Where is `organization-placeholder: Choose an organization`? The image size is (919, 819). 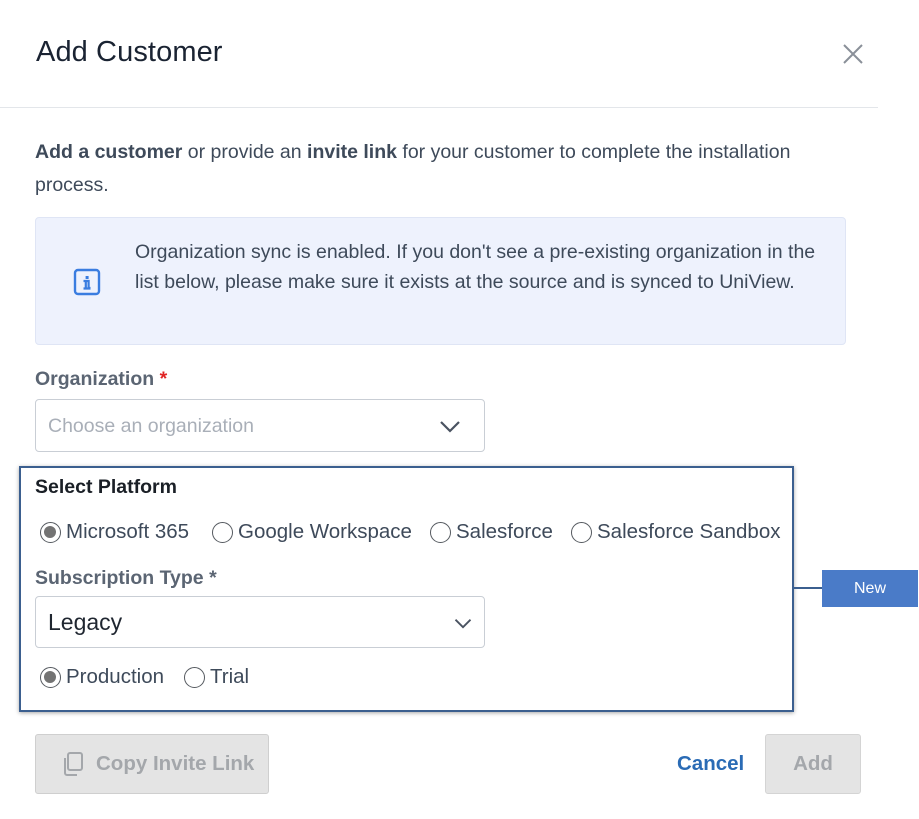
organization-placeholder: Choose an organization is located at coordinates (151, 426).